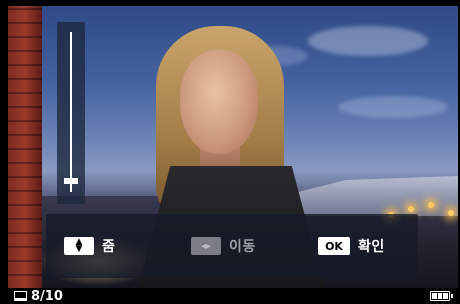 Image resolution: width=460 pixels, height=304 pixels. Describe the element at coordinates (47, 296) in the screenshot. I see `frame-count: 8/10` at that location.